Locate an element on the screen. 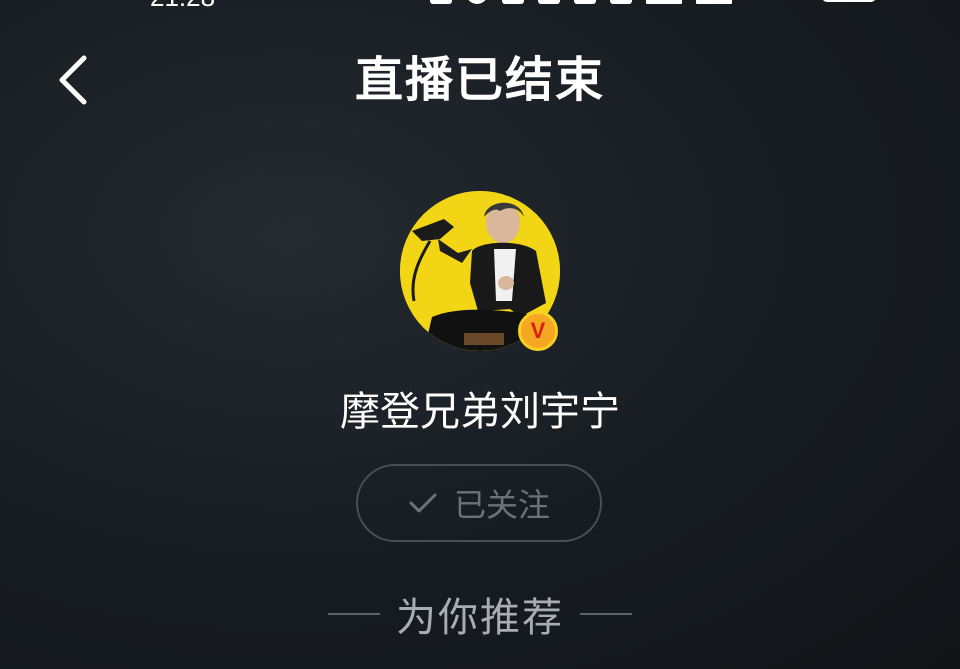 The image size is (960, 669). follow-button: 已关注 is located at coordinates (479, 503).